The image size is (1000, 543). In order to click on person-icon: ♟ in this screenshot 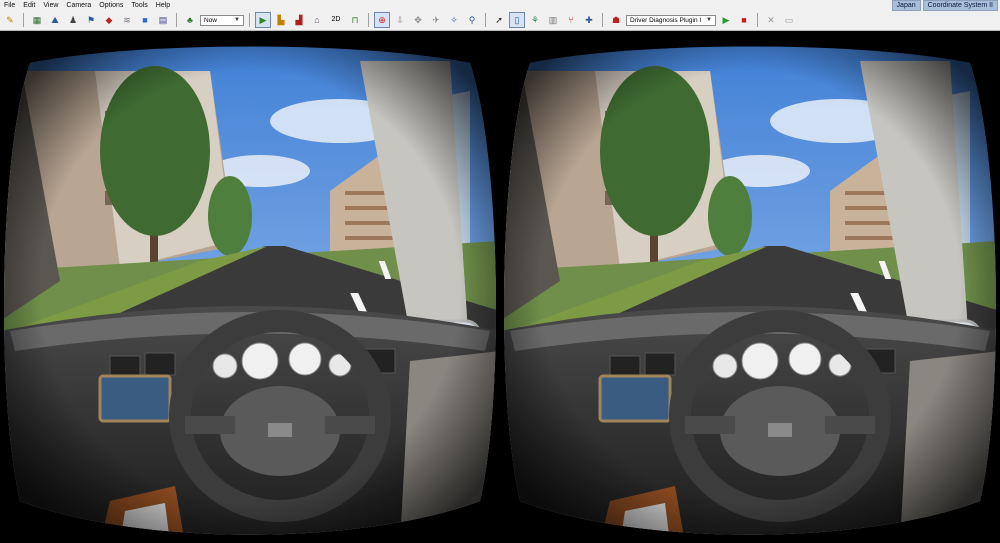, I will do `click(73, 20)`.